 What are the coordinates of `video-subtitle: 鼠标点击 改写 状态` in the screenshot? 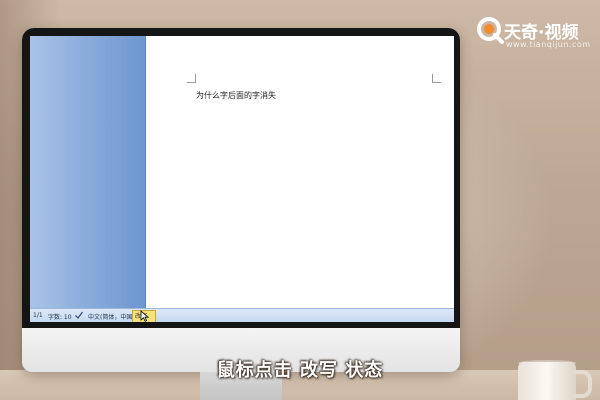 It's located at (300, 370).